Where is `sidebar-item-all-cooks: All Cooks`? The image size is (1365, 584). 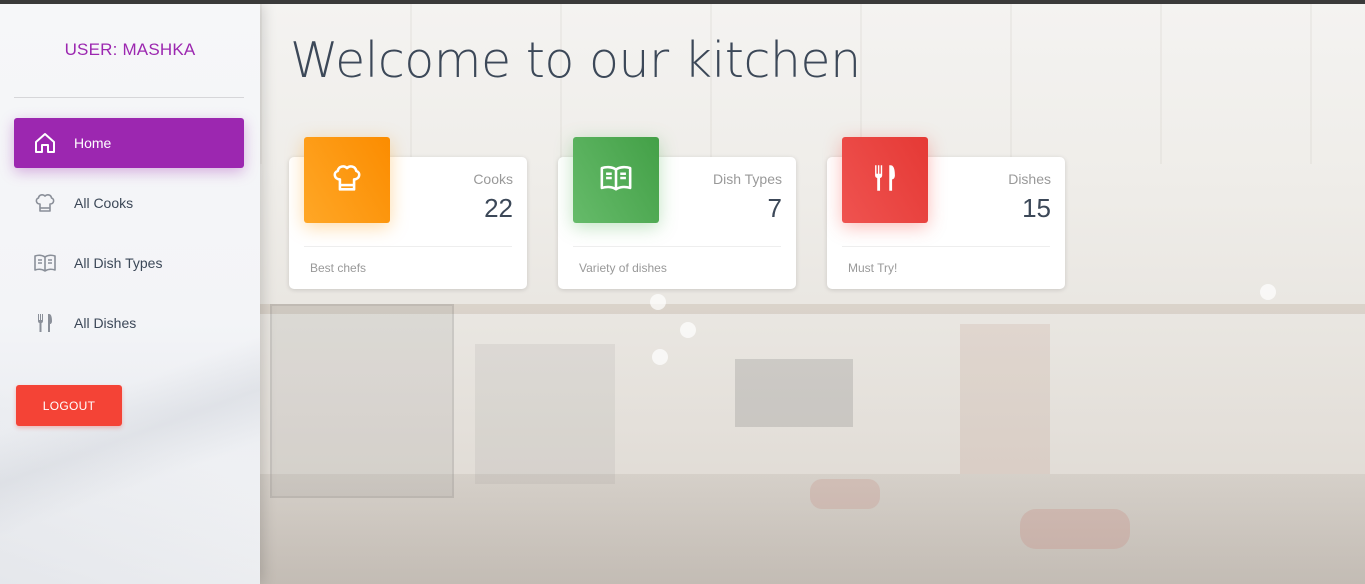 sidebar-item-all-cooks: All Cooks is located at coordinates (129, 203).